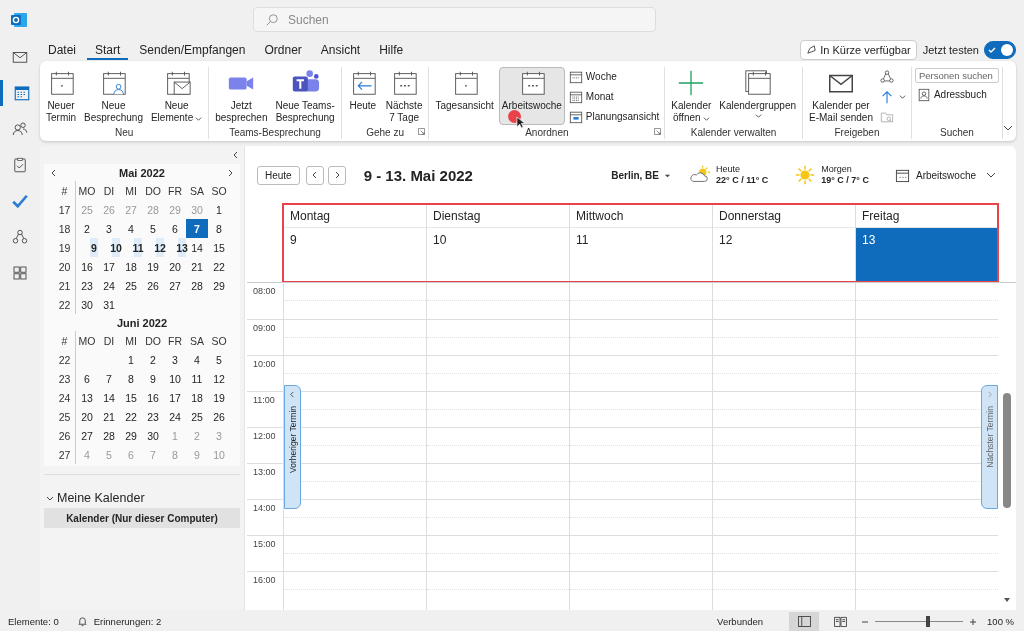 This screenshot has width=1024, height=631. I want to click on ribbon-button: Neuer Termin, so click(61, 96).